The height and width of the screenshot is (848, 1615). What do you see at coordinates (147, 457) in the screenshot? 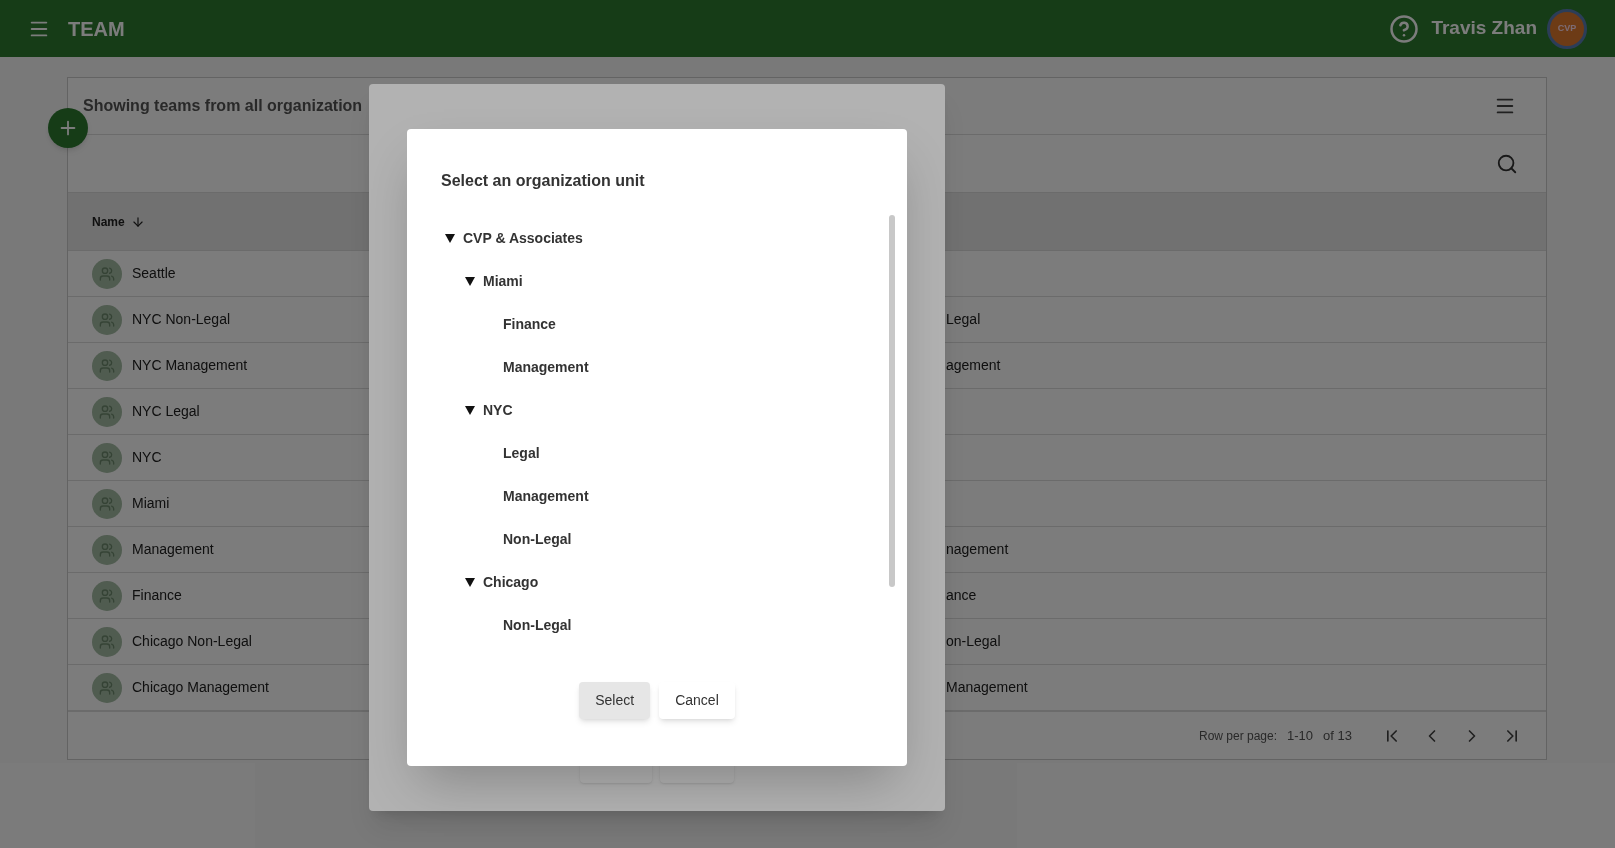
I see `table-cell-text: NYC` at bounding box center [147, 457].